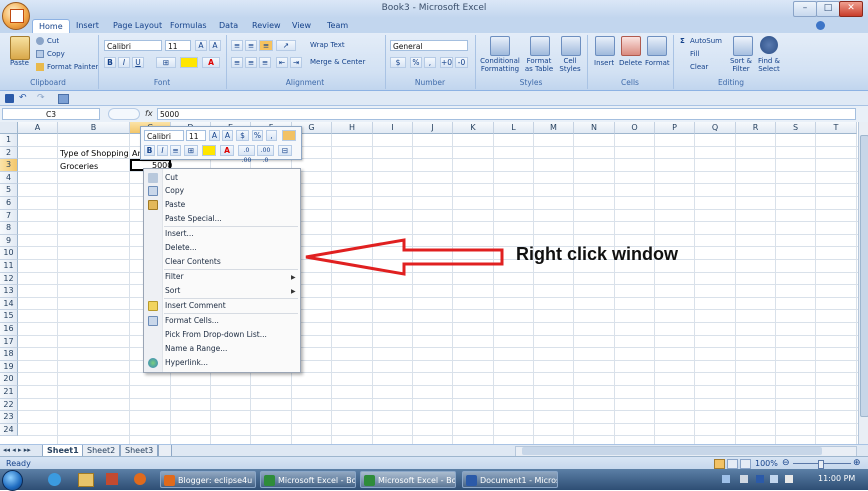 This screenshot has width=868, height=491. I want to click on zoom-slider-handle, so click(821, 464).